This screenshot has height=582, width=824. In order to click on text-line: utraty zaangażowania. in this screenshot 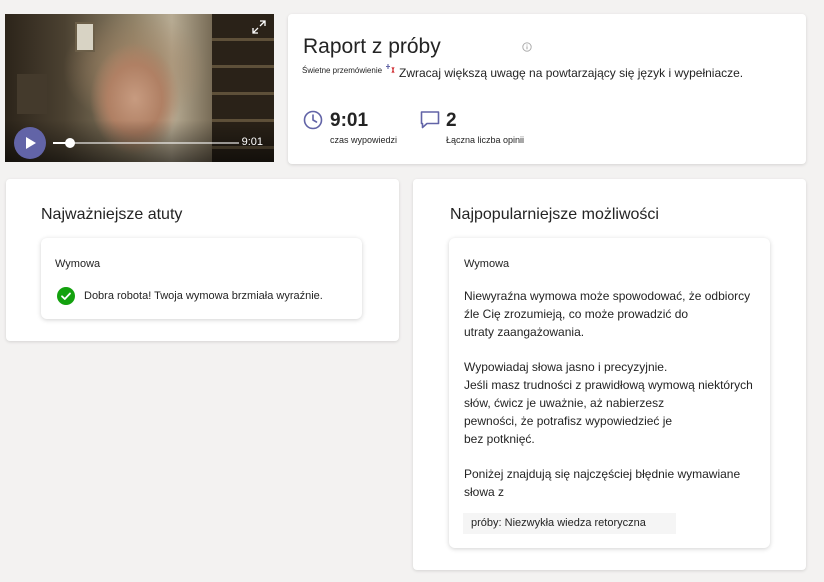, I will do `click(524, 332)`.